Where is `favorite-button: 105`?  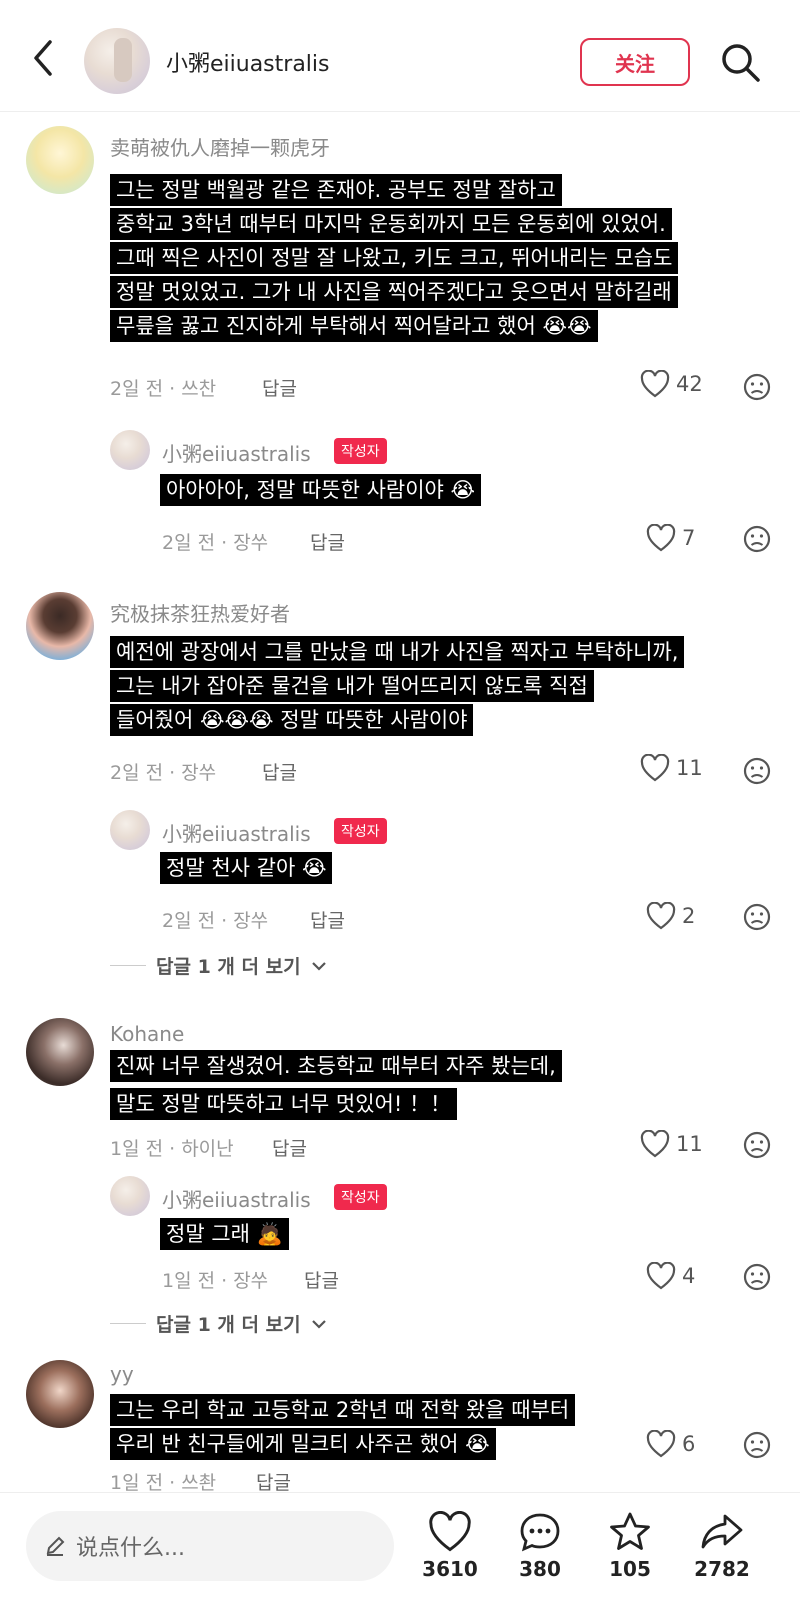
favorite-button: 105 is located at coordinates (630, 1546).